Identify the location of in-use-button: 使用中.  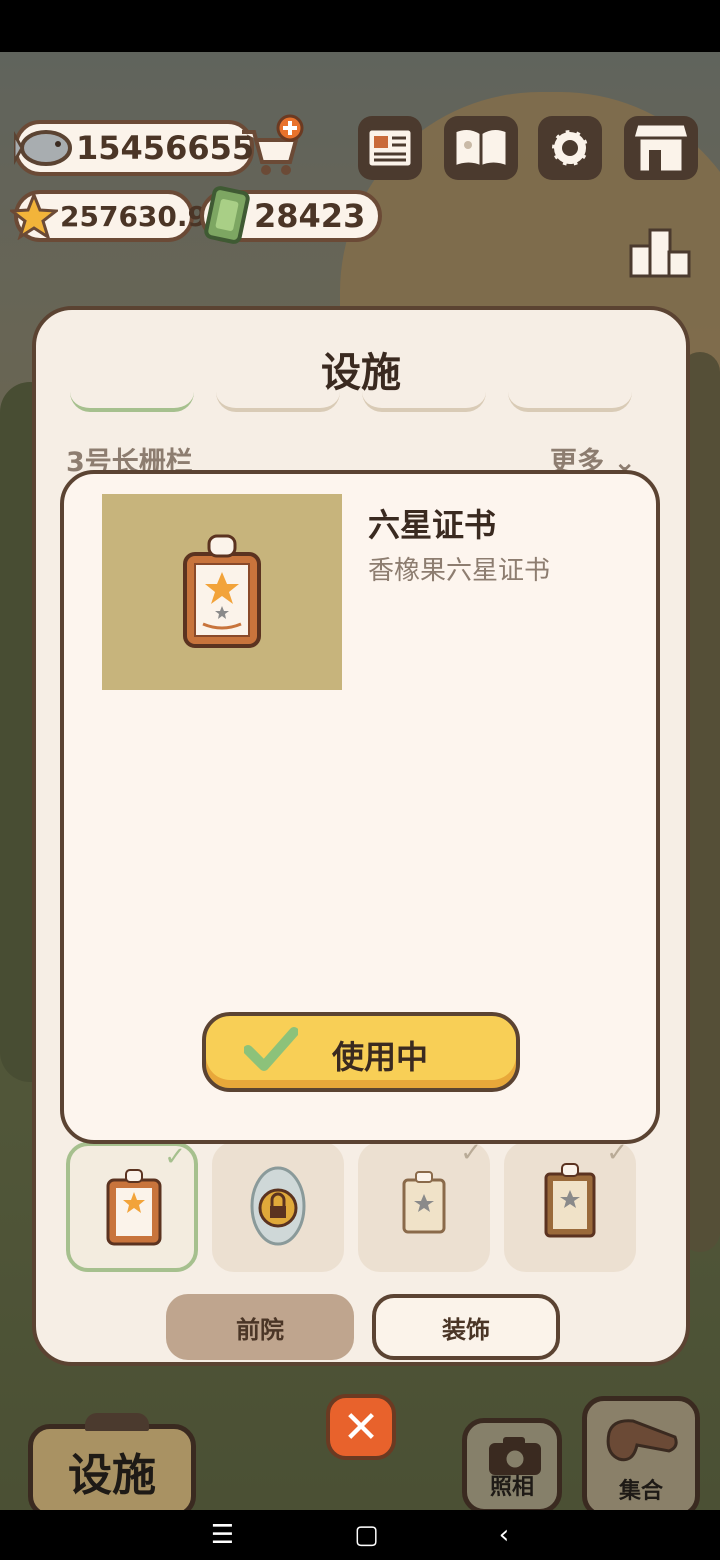
(361, 1052).